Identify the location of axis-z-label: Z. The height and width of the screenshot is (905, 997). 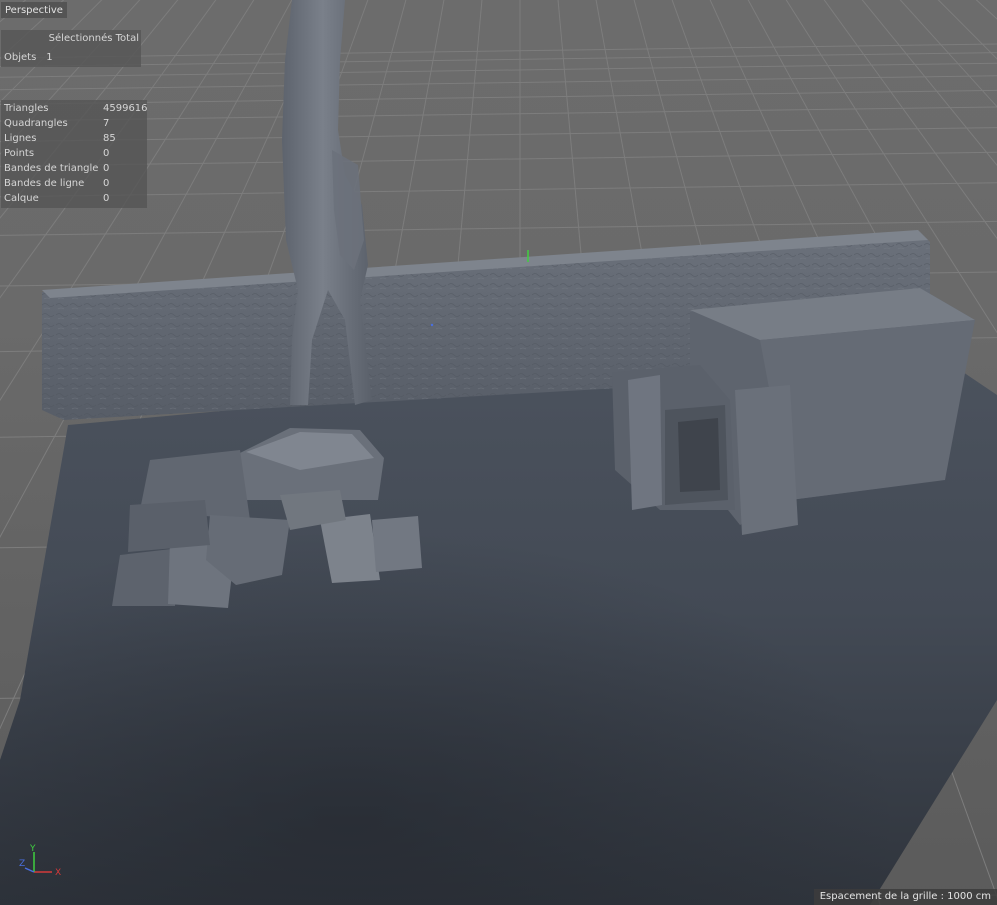
(22, 864).